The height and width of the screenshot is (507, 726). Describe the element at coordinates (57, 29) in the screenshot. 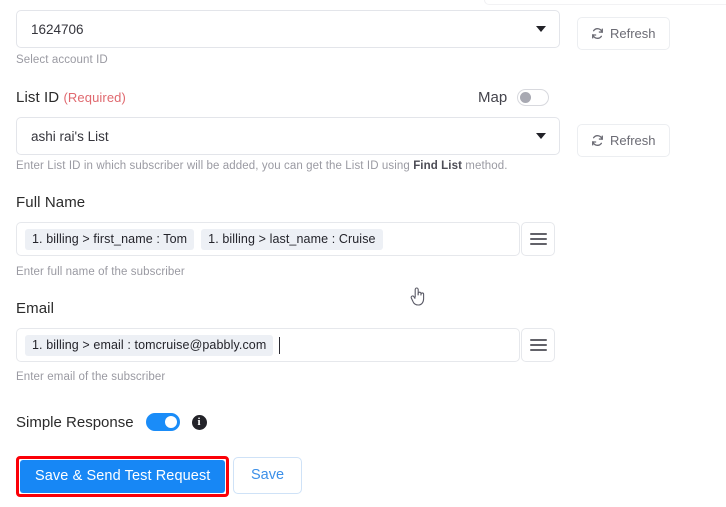

I see `account-id-value: 1624706` at that location.